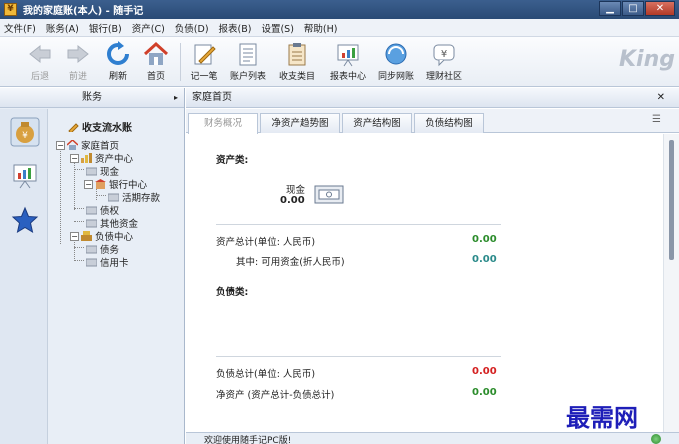 This screenshot has width=679, height=444. I want to click on assets-section-title: 资产类:, so click(232, 160).